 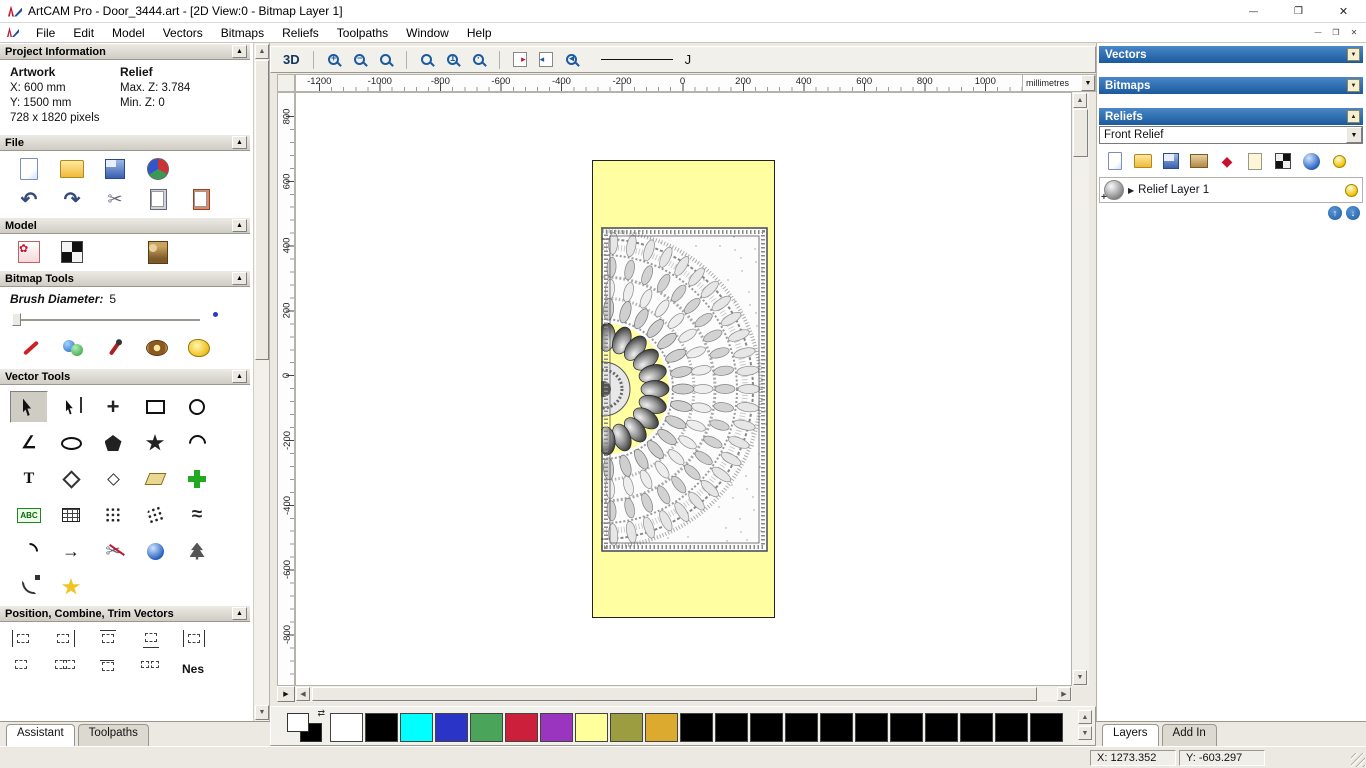 What do you see at coordinates (72, 169) in the screenshot?
I see `open-model-button` at bounding box center [72, 169].